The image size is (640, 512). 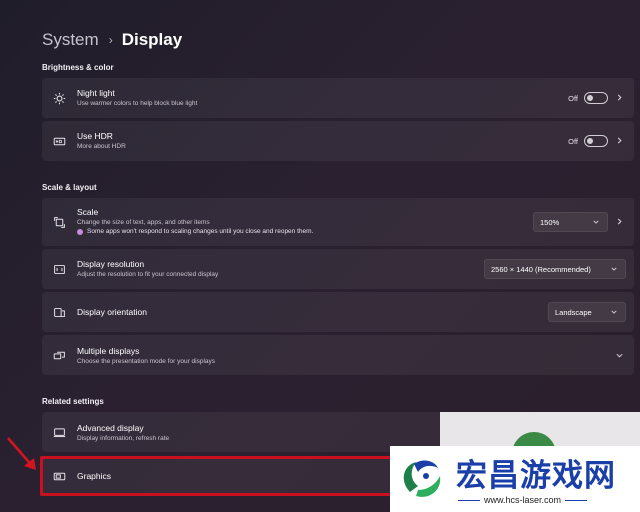 I want to click on monitor-icon, so click(x=59, y=432).